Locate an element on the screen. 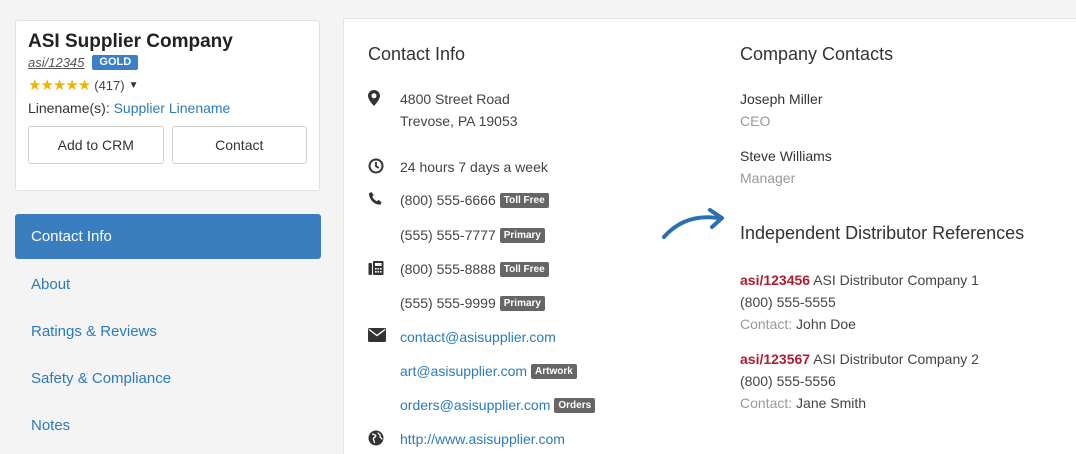 The height and width of the screenshot is (454, 1076). contact-info-title: Contact Info is located at coordinates (417, 54).